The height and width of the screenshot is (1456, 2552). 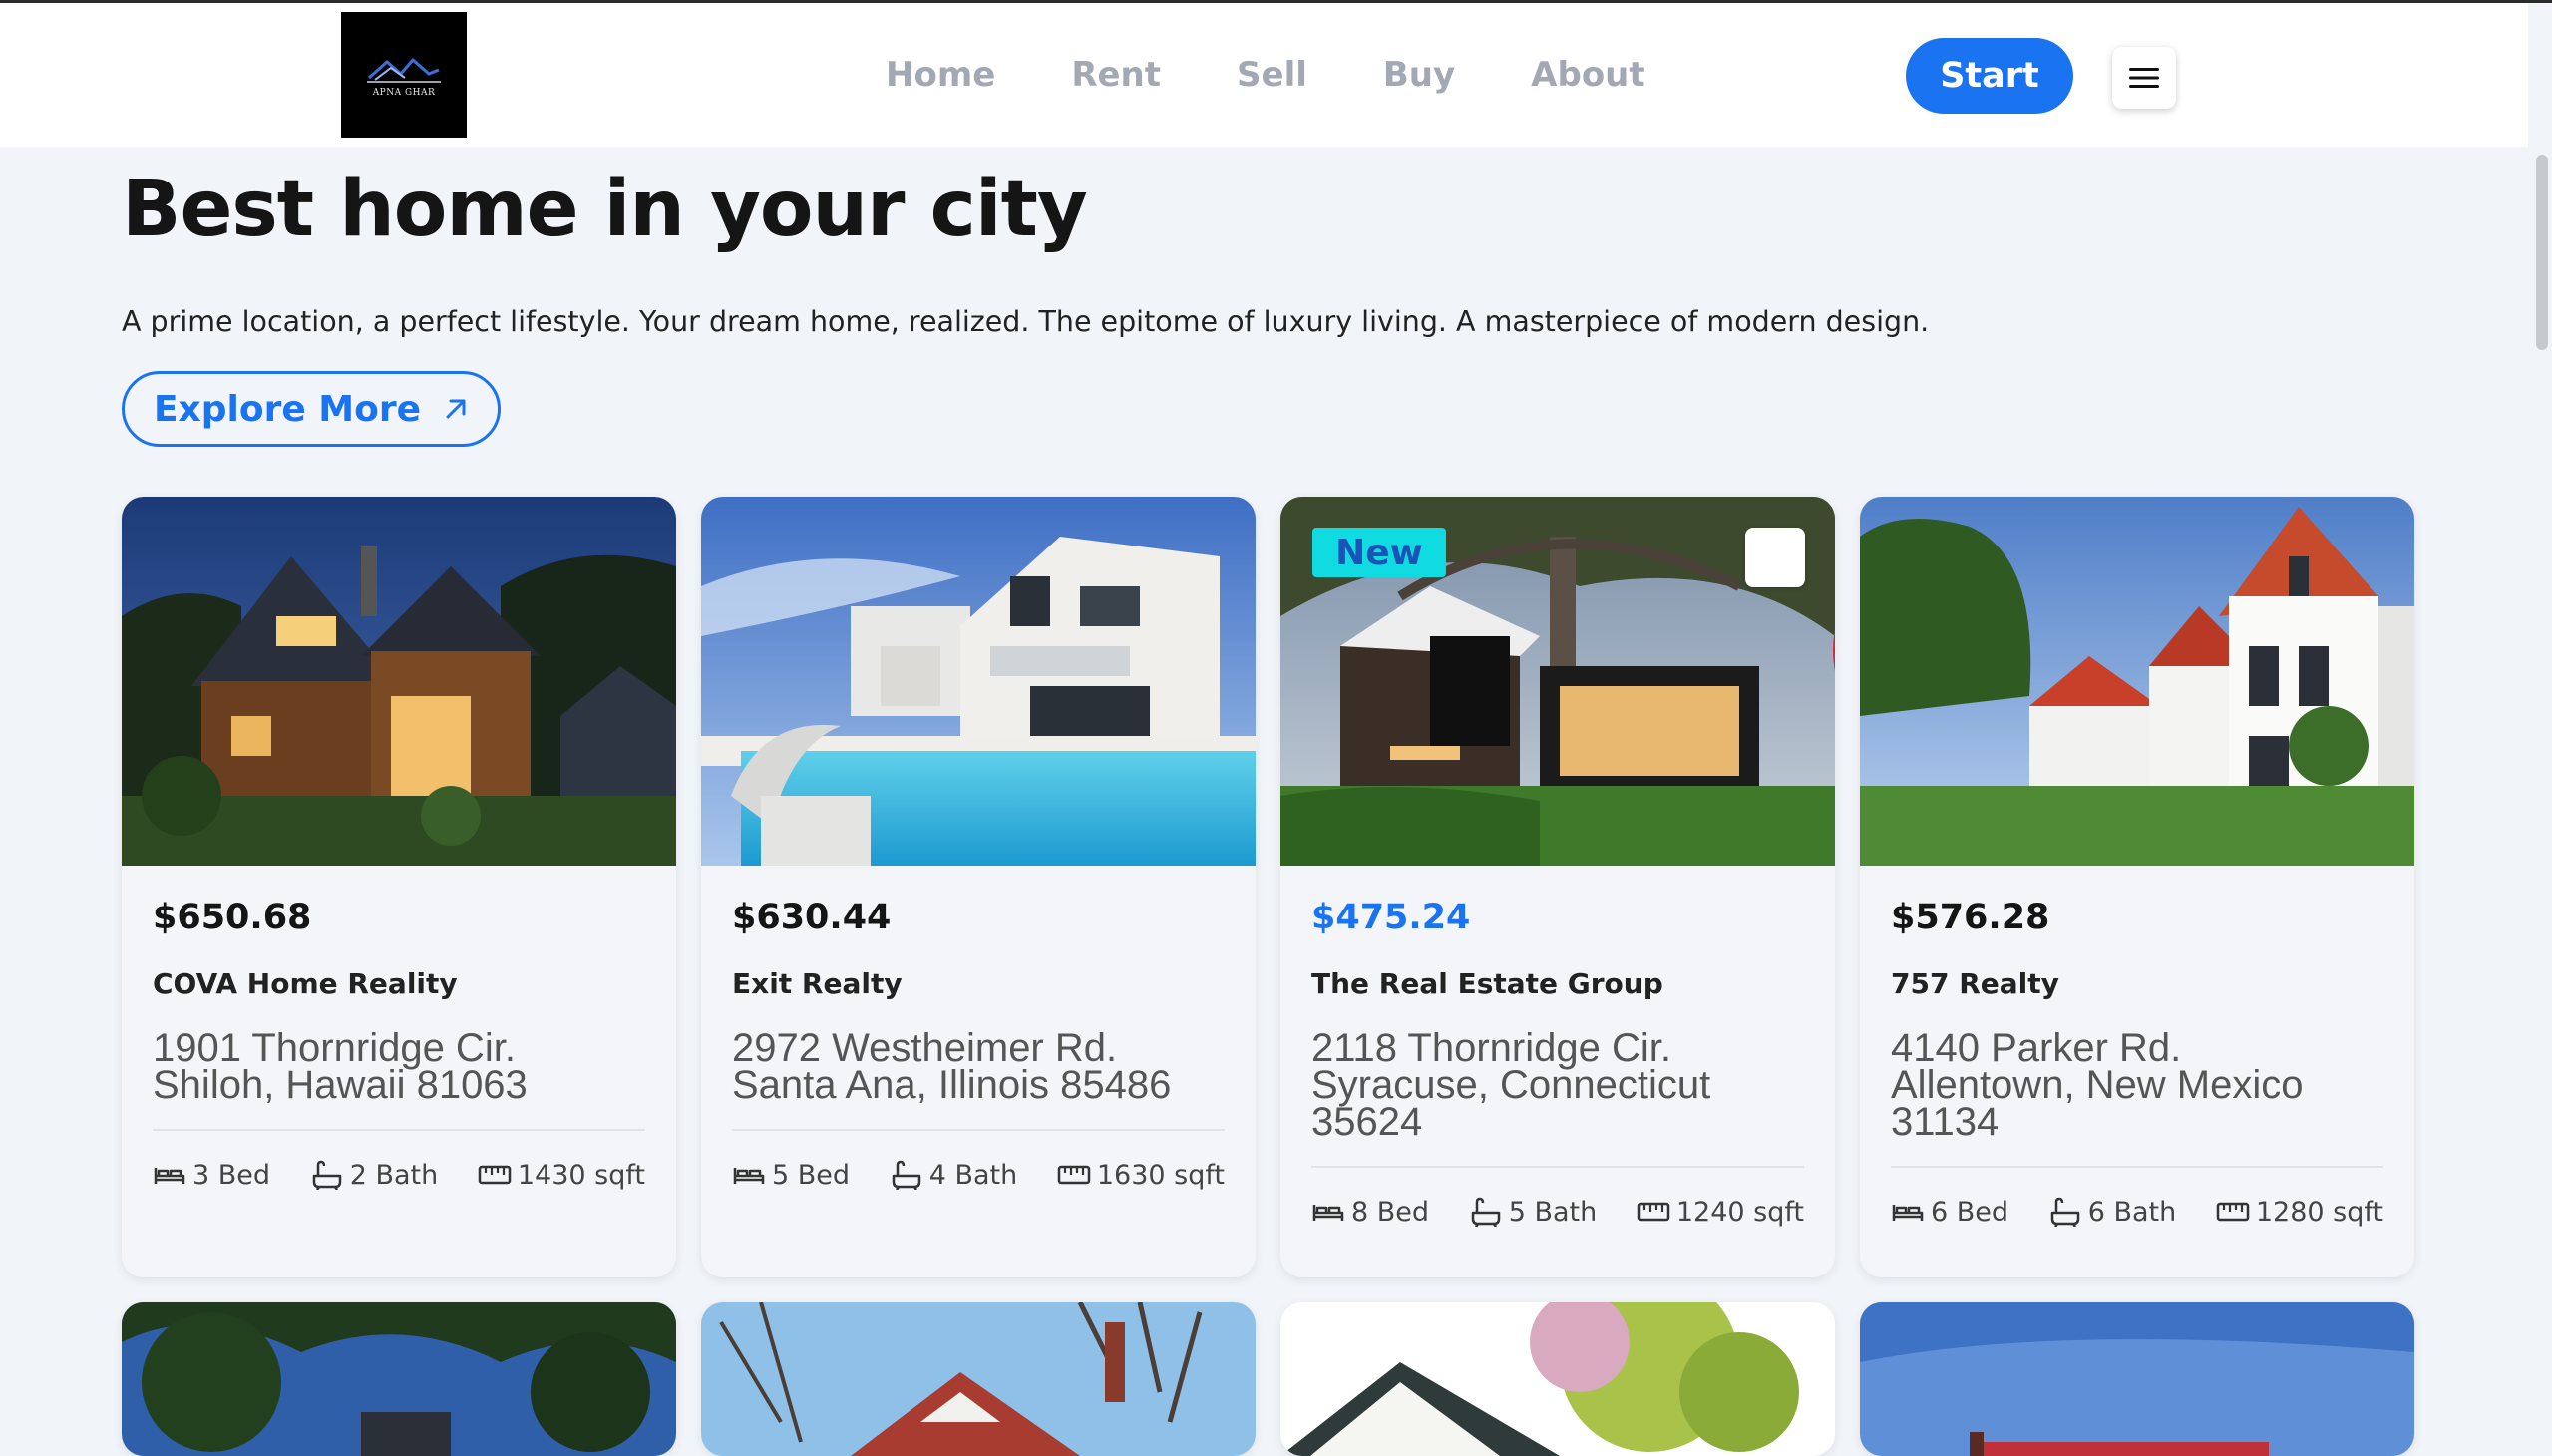 I want to click on stat-bed: 3 Bed, so click(x=211, y=1175).